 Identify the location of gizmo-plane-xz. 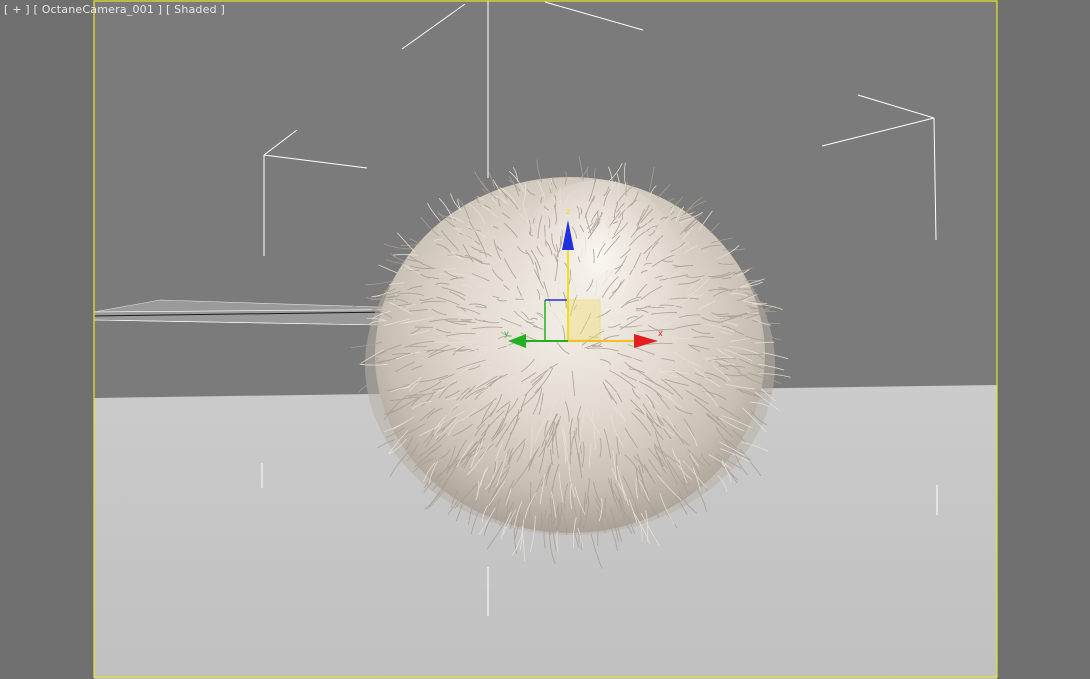
(584, 320).